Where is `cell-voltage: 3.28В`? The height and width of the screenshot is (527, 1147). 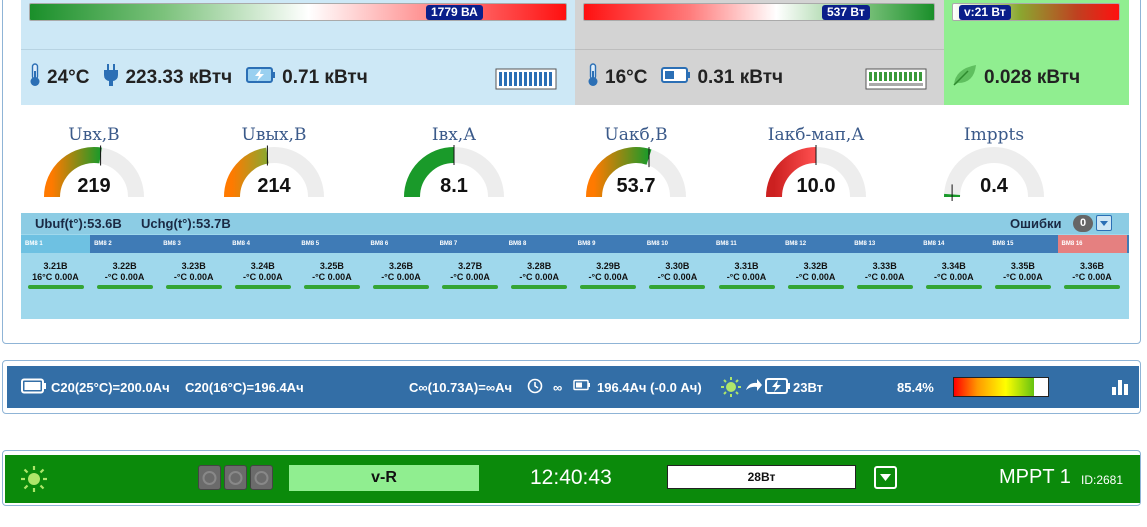
cell-voltage: 3.28В is located at coordinates (539, 266).